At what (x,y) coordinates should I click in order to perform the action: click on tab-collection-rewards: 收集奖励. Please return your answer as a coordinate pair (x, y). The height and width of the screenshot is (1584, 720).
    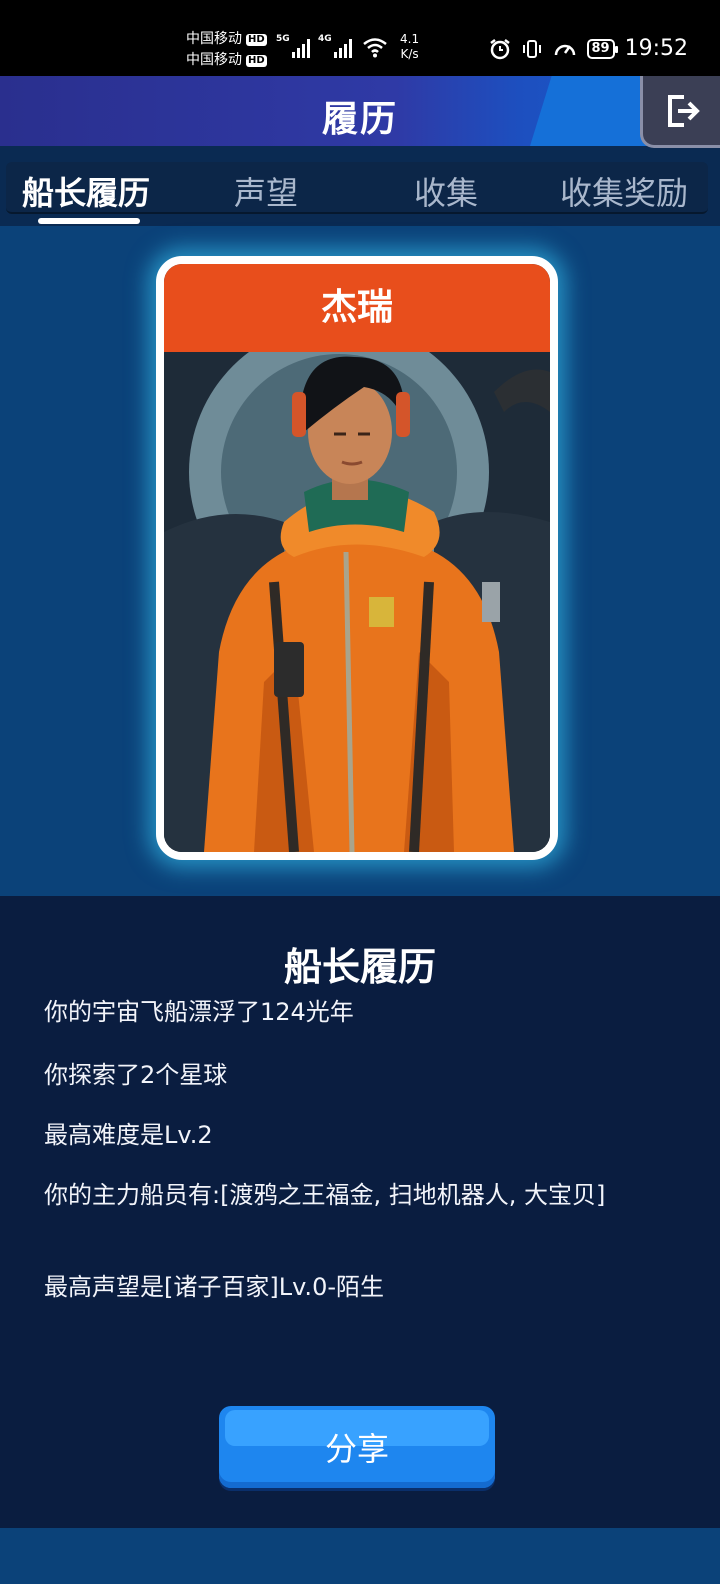
    Looking at the image, I should click on (624, 191).